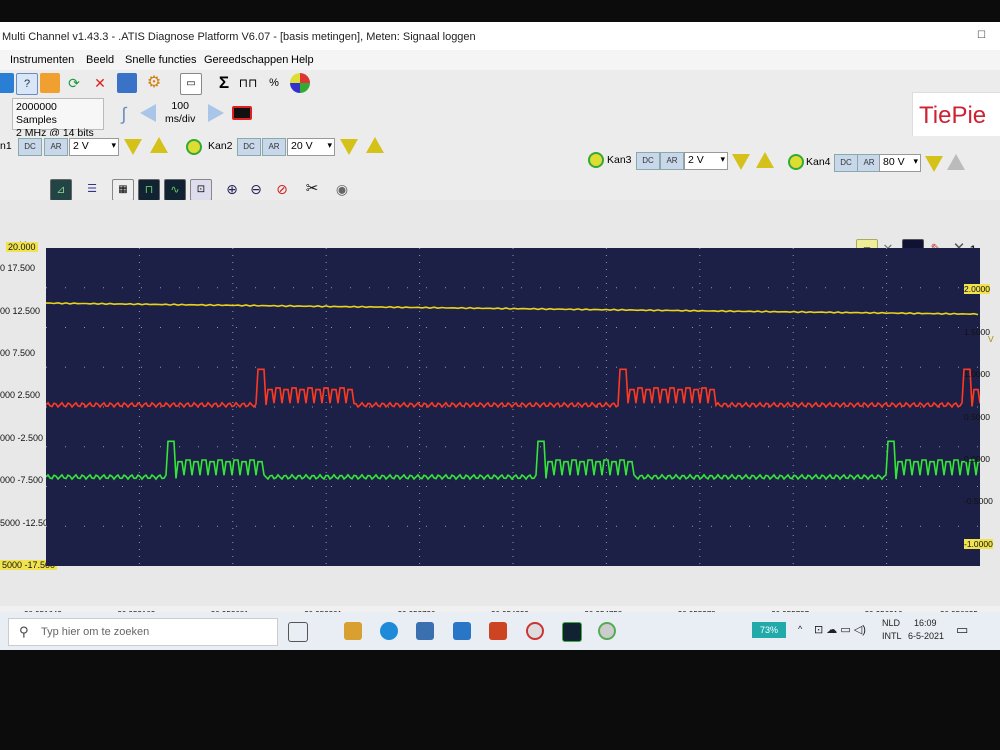 Image resolution: width=1000 pixels, height=750 pixels. What do you see at coordinates (274, 147) in the screenshot?
I see `channel2-autorange: AR` at bounding box center [274, 147].